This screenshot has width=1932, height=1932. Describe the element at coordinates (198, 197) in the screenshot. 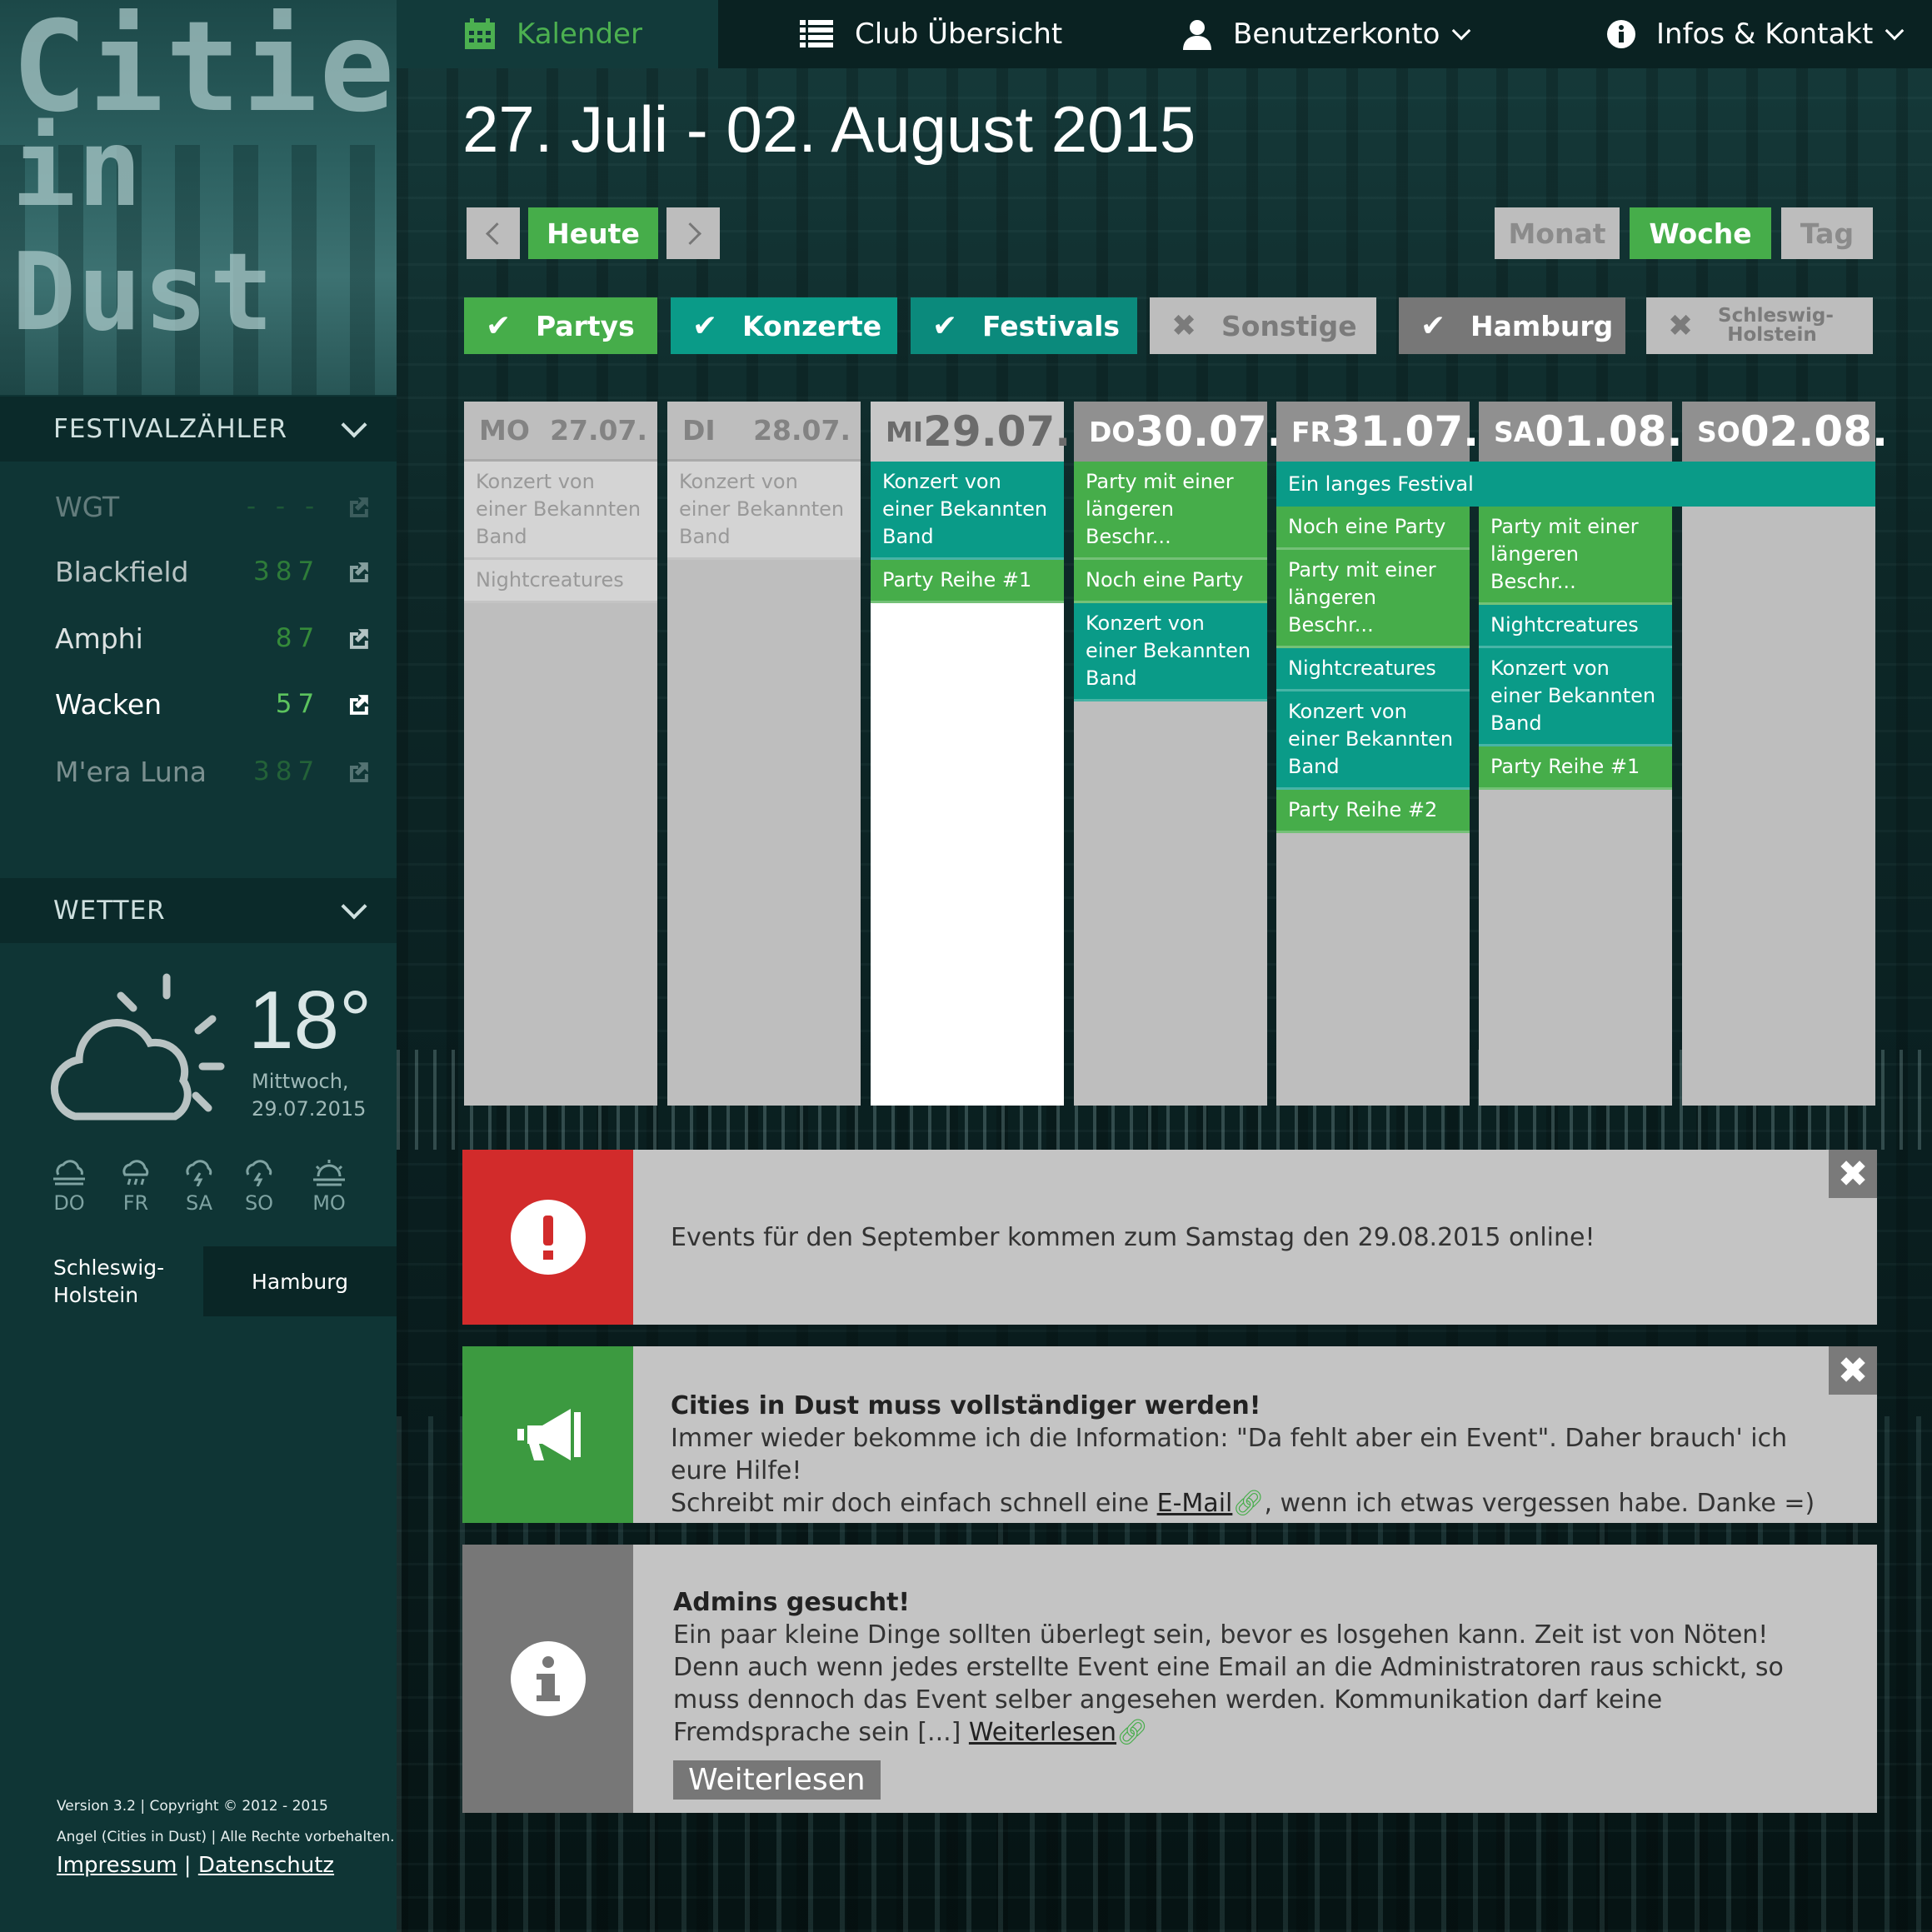

I see `site-logo: Cities in Dust` at that location.